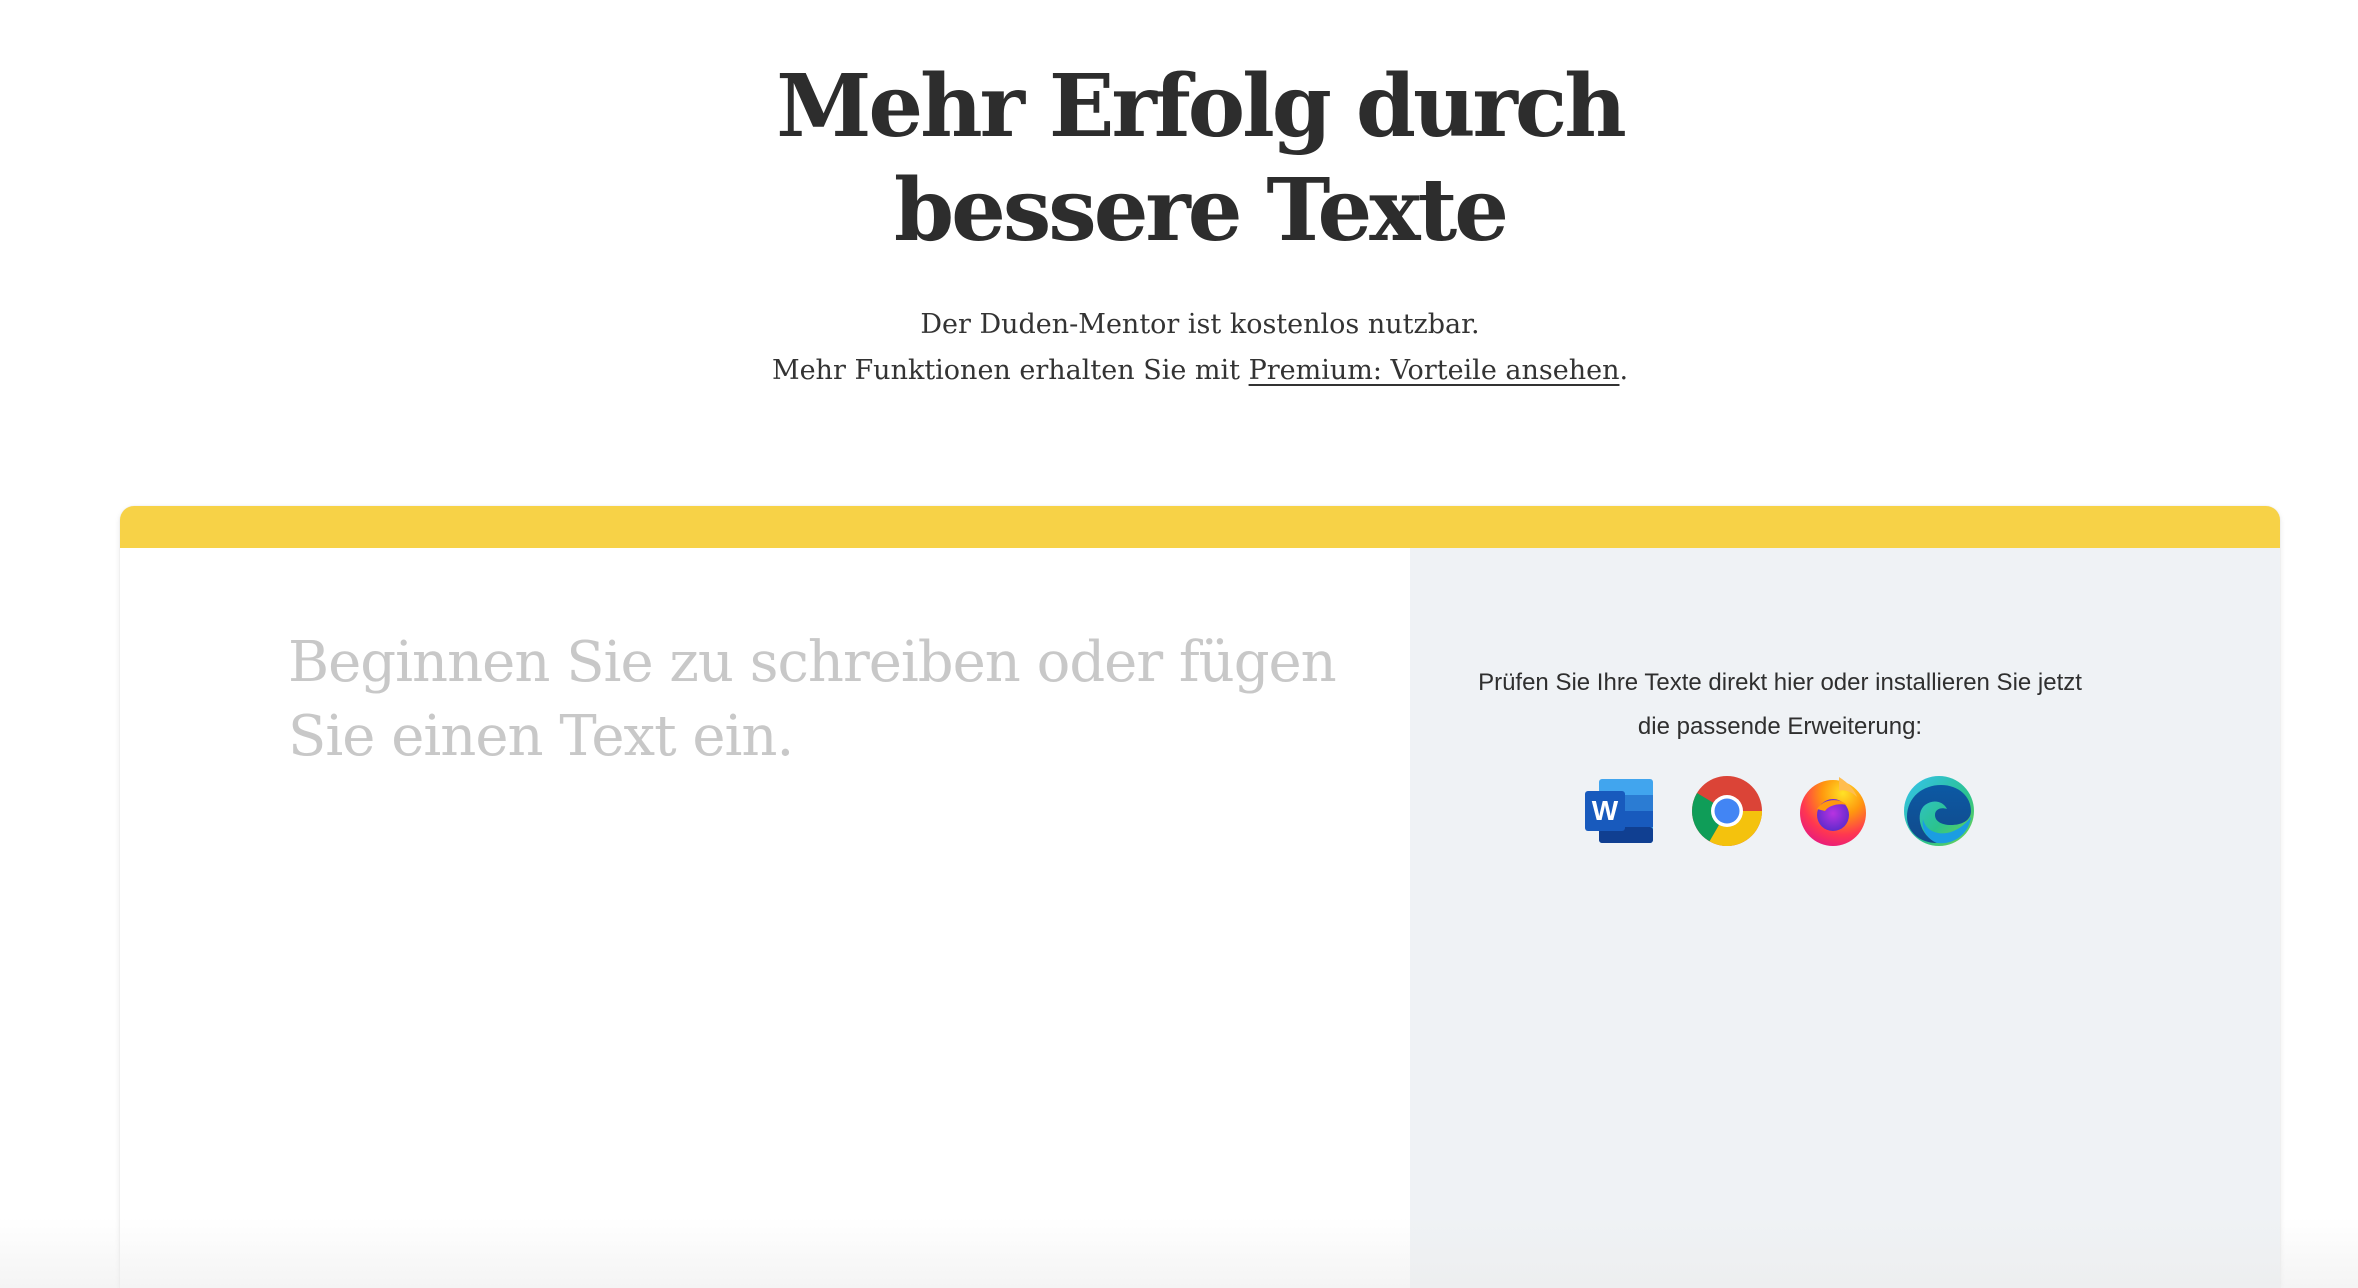 This screenshot has width=2358, height=1288. I want to click on free-usage-note: Der Duden-Mentor ist kostenlos nutzbar., so click(1200, 324).